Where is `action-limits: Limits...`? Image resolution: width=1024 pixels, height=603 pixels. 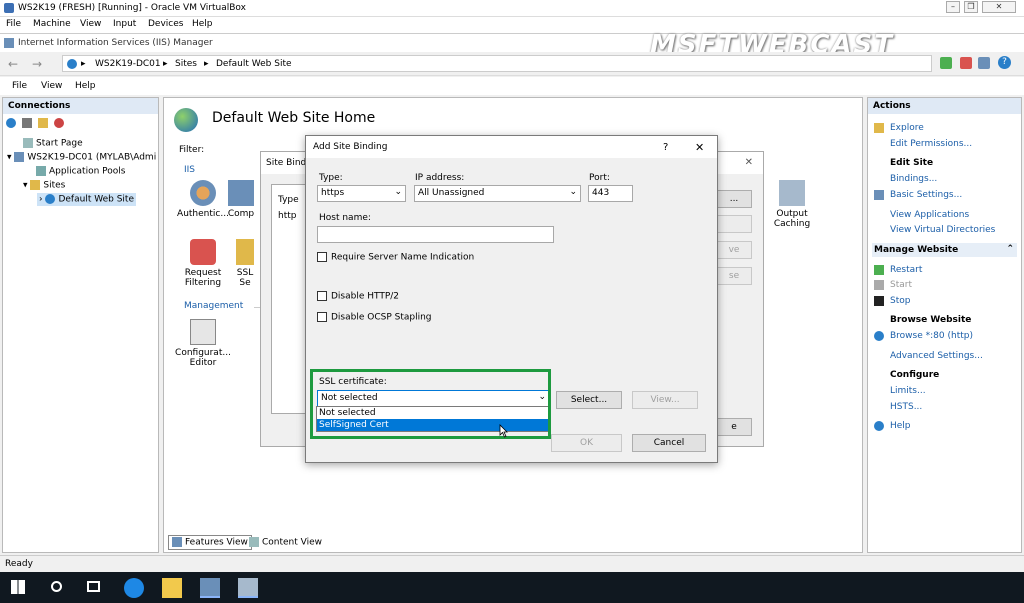 action-limits: Limits... is located at coordinates (908, 391).